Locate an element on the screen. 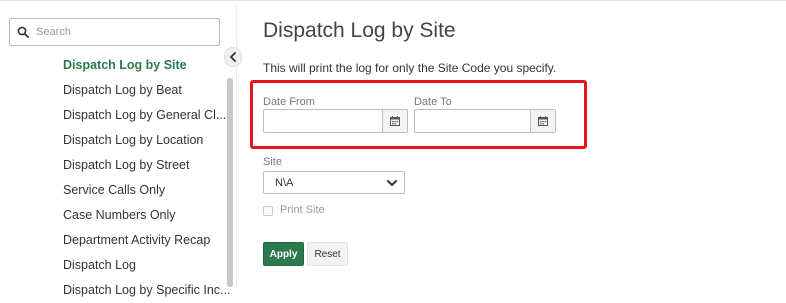  date-from-calendar-button is located at coordinates (394, 121).